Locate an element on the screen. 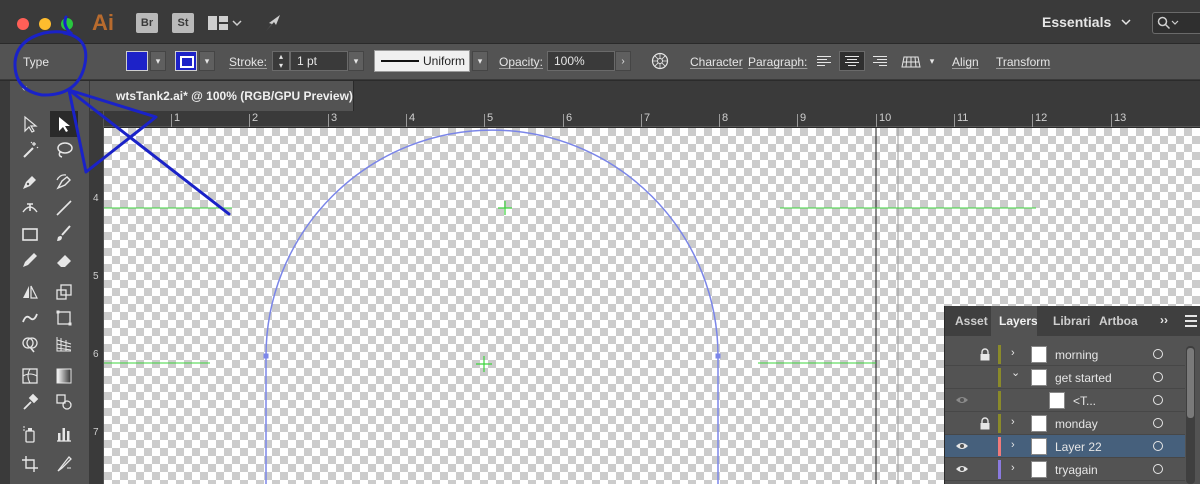 Image resolution: width=1200 pixels, height=484 pixels. spray-can-icon is located at coordinates (29, 434).